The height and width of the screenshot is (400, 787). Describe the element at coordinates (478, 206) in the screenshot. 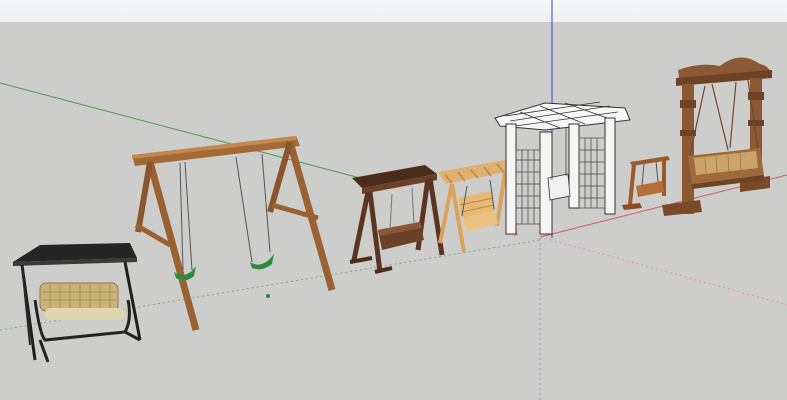

I see `light-wood-frame-swing` at that location.